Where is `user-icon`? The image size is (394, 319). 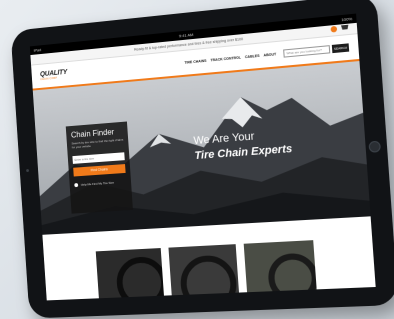
user-icon is located at coordinates (334, 29).